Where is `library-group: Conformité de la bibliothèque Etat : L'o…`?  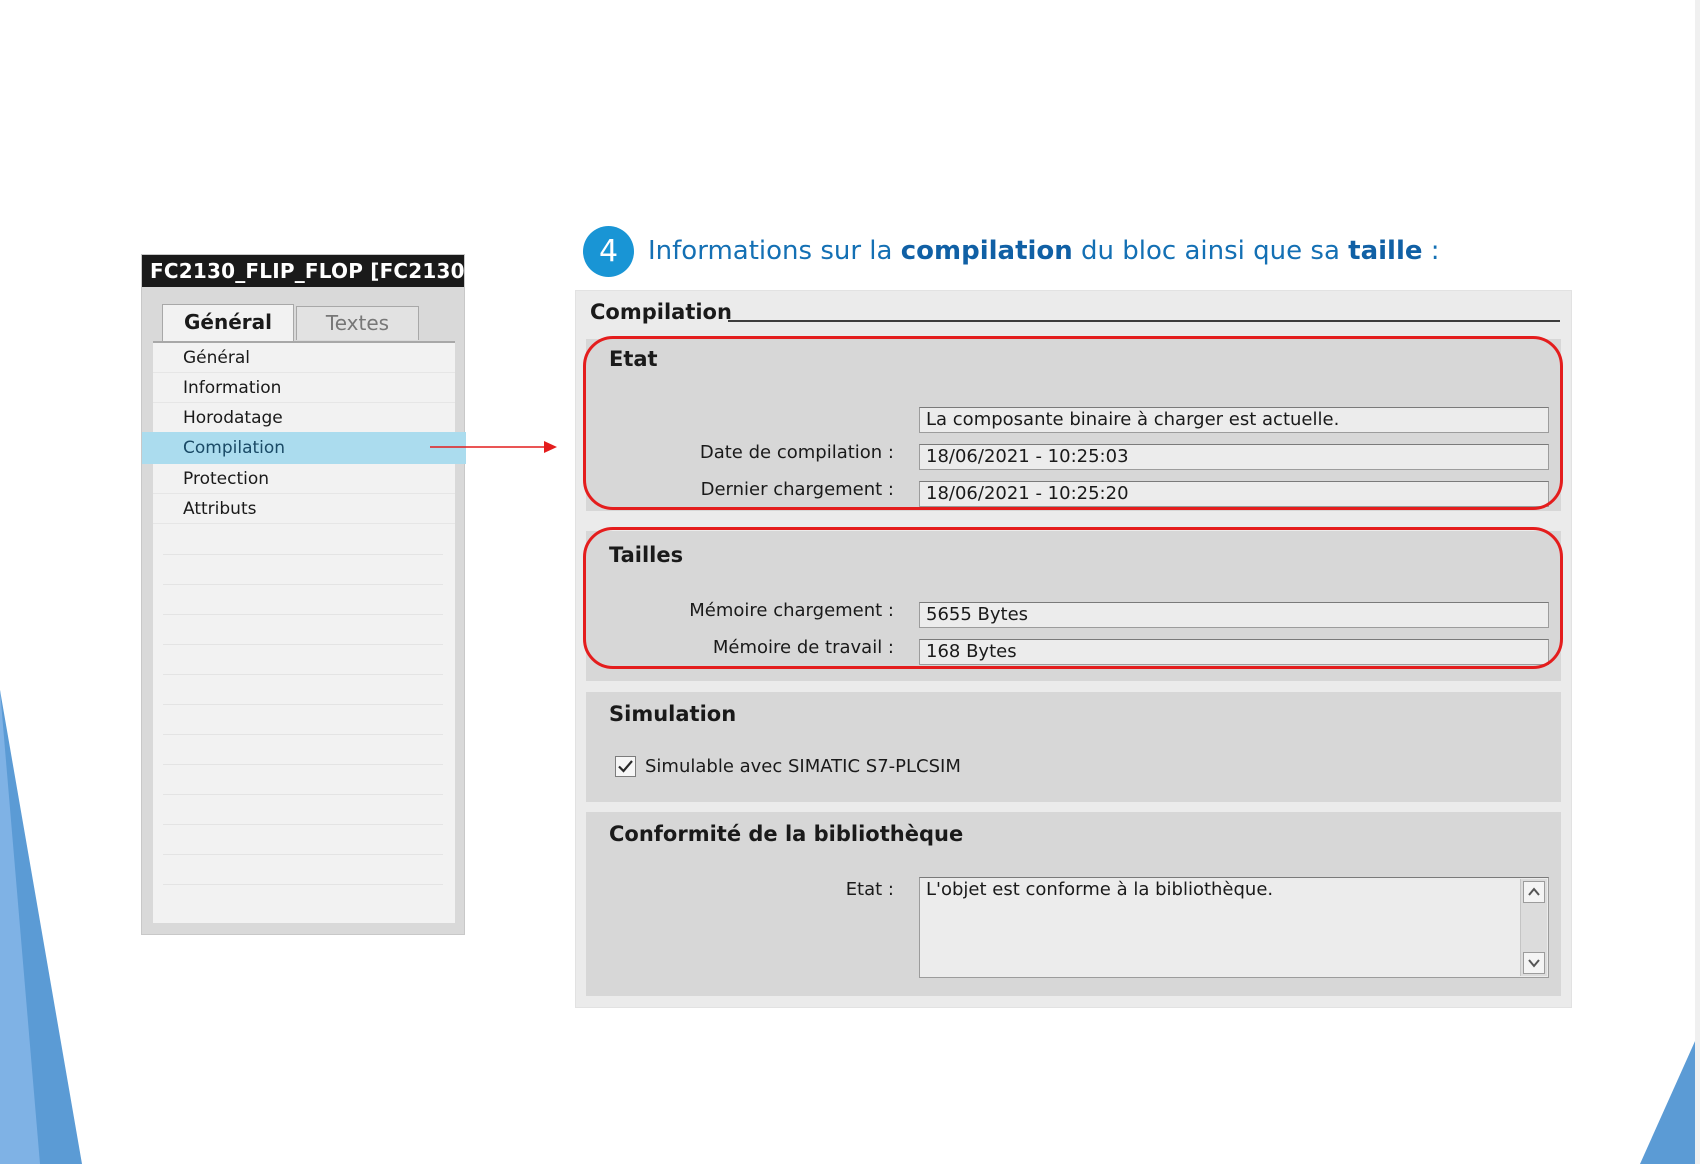
library-group: Conformité de la bibliothèque Etat : L'o… is located at coordinates (1073, 904).